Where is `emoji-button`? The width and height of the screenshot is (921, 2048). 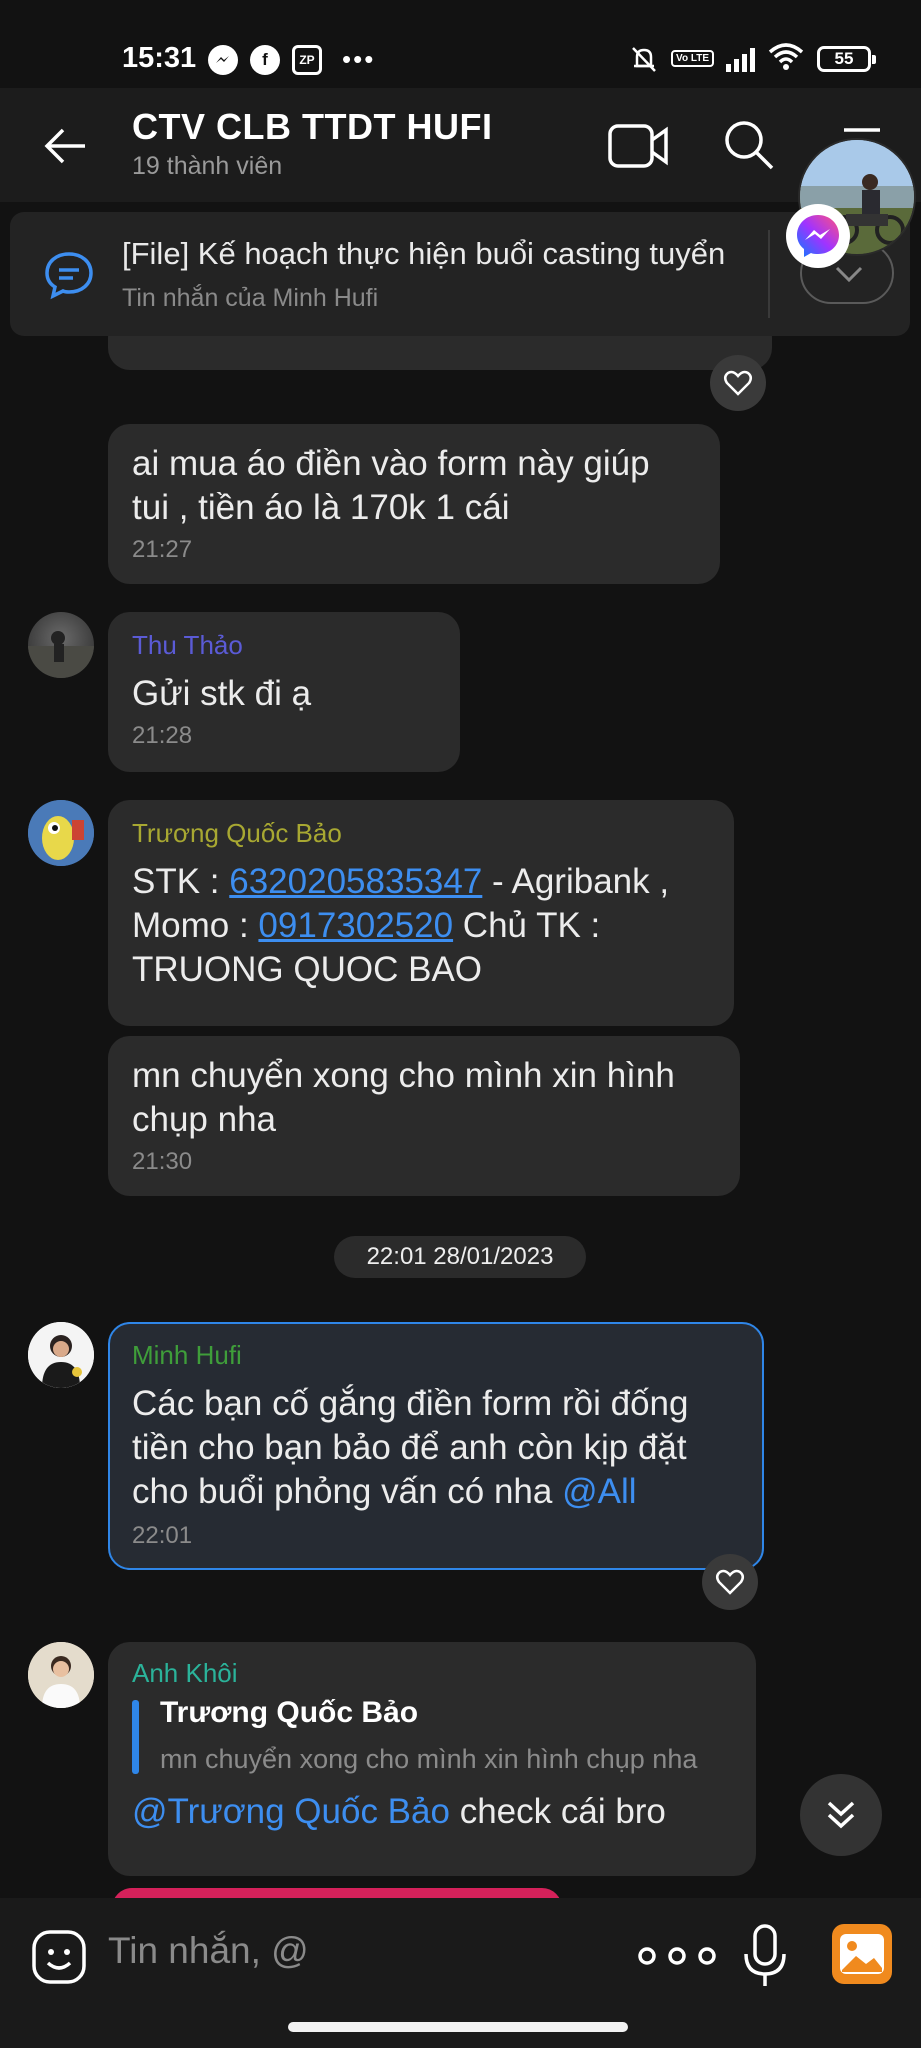
emoji-button is located at coordinates (59, 1957).